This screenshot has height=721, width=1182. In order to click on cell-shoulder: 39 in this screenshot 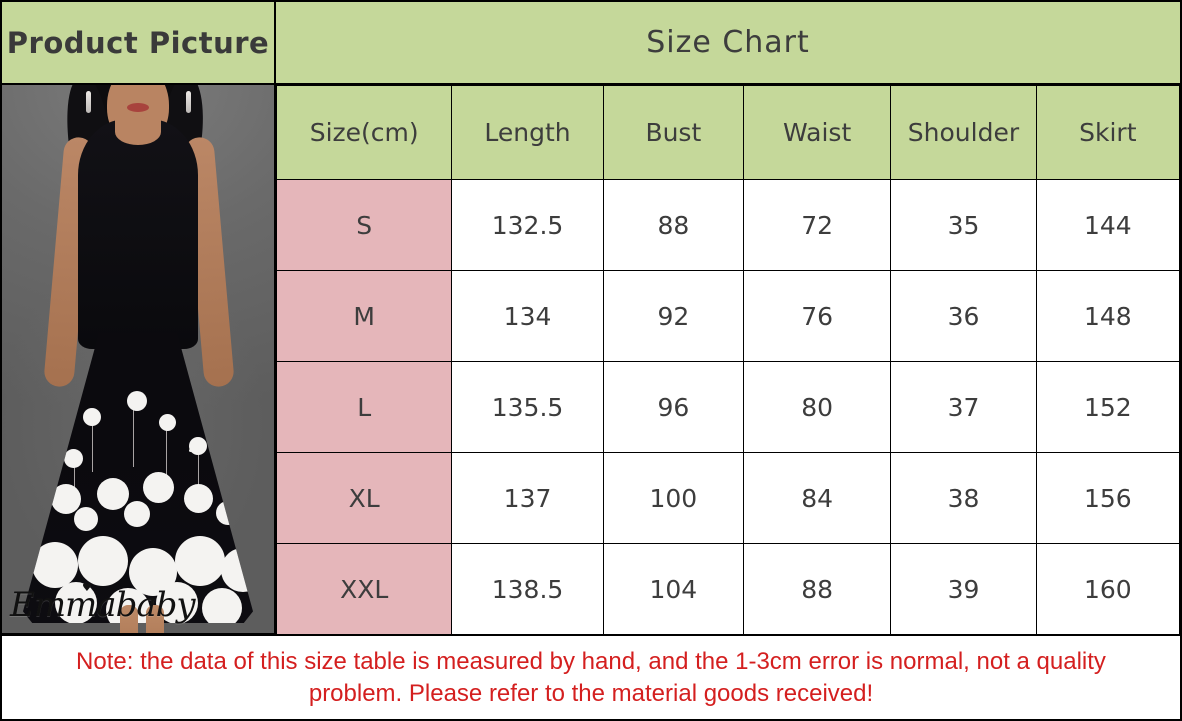, I will do `click(963, 589)`.